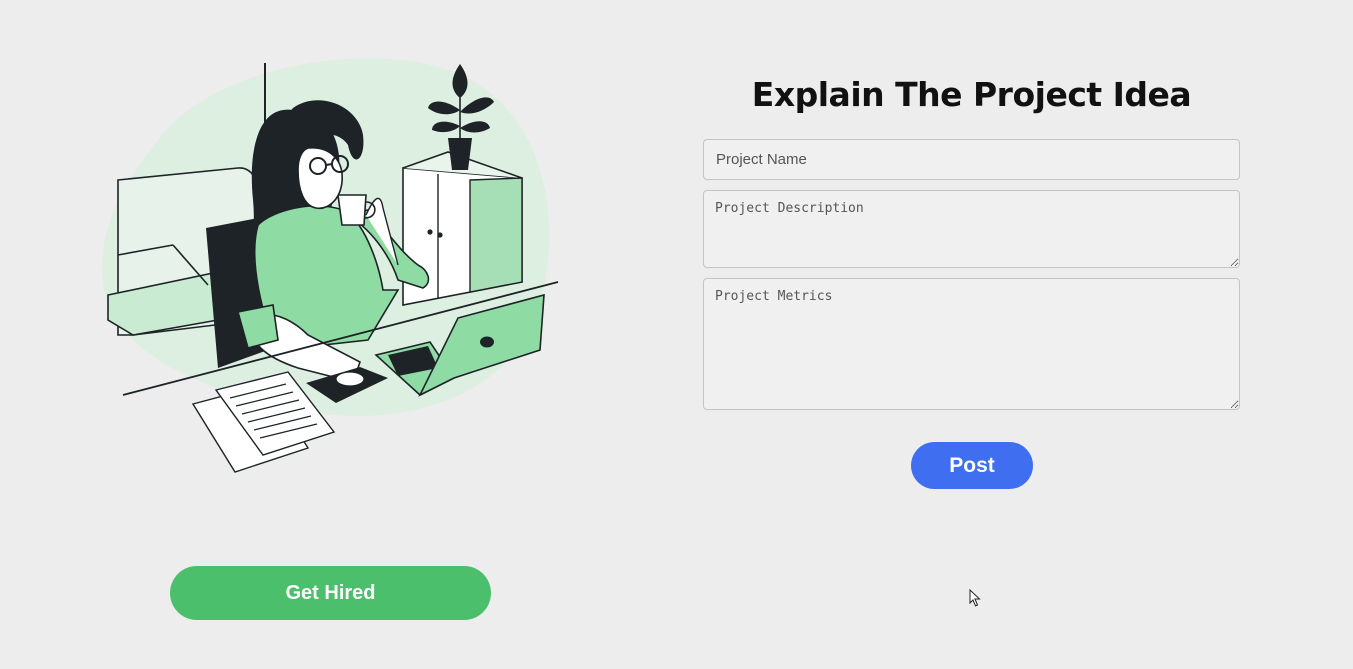  I want to click on page-title: Explain The Project Idea, so click(971, 94).